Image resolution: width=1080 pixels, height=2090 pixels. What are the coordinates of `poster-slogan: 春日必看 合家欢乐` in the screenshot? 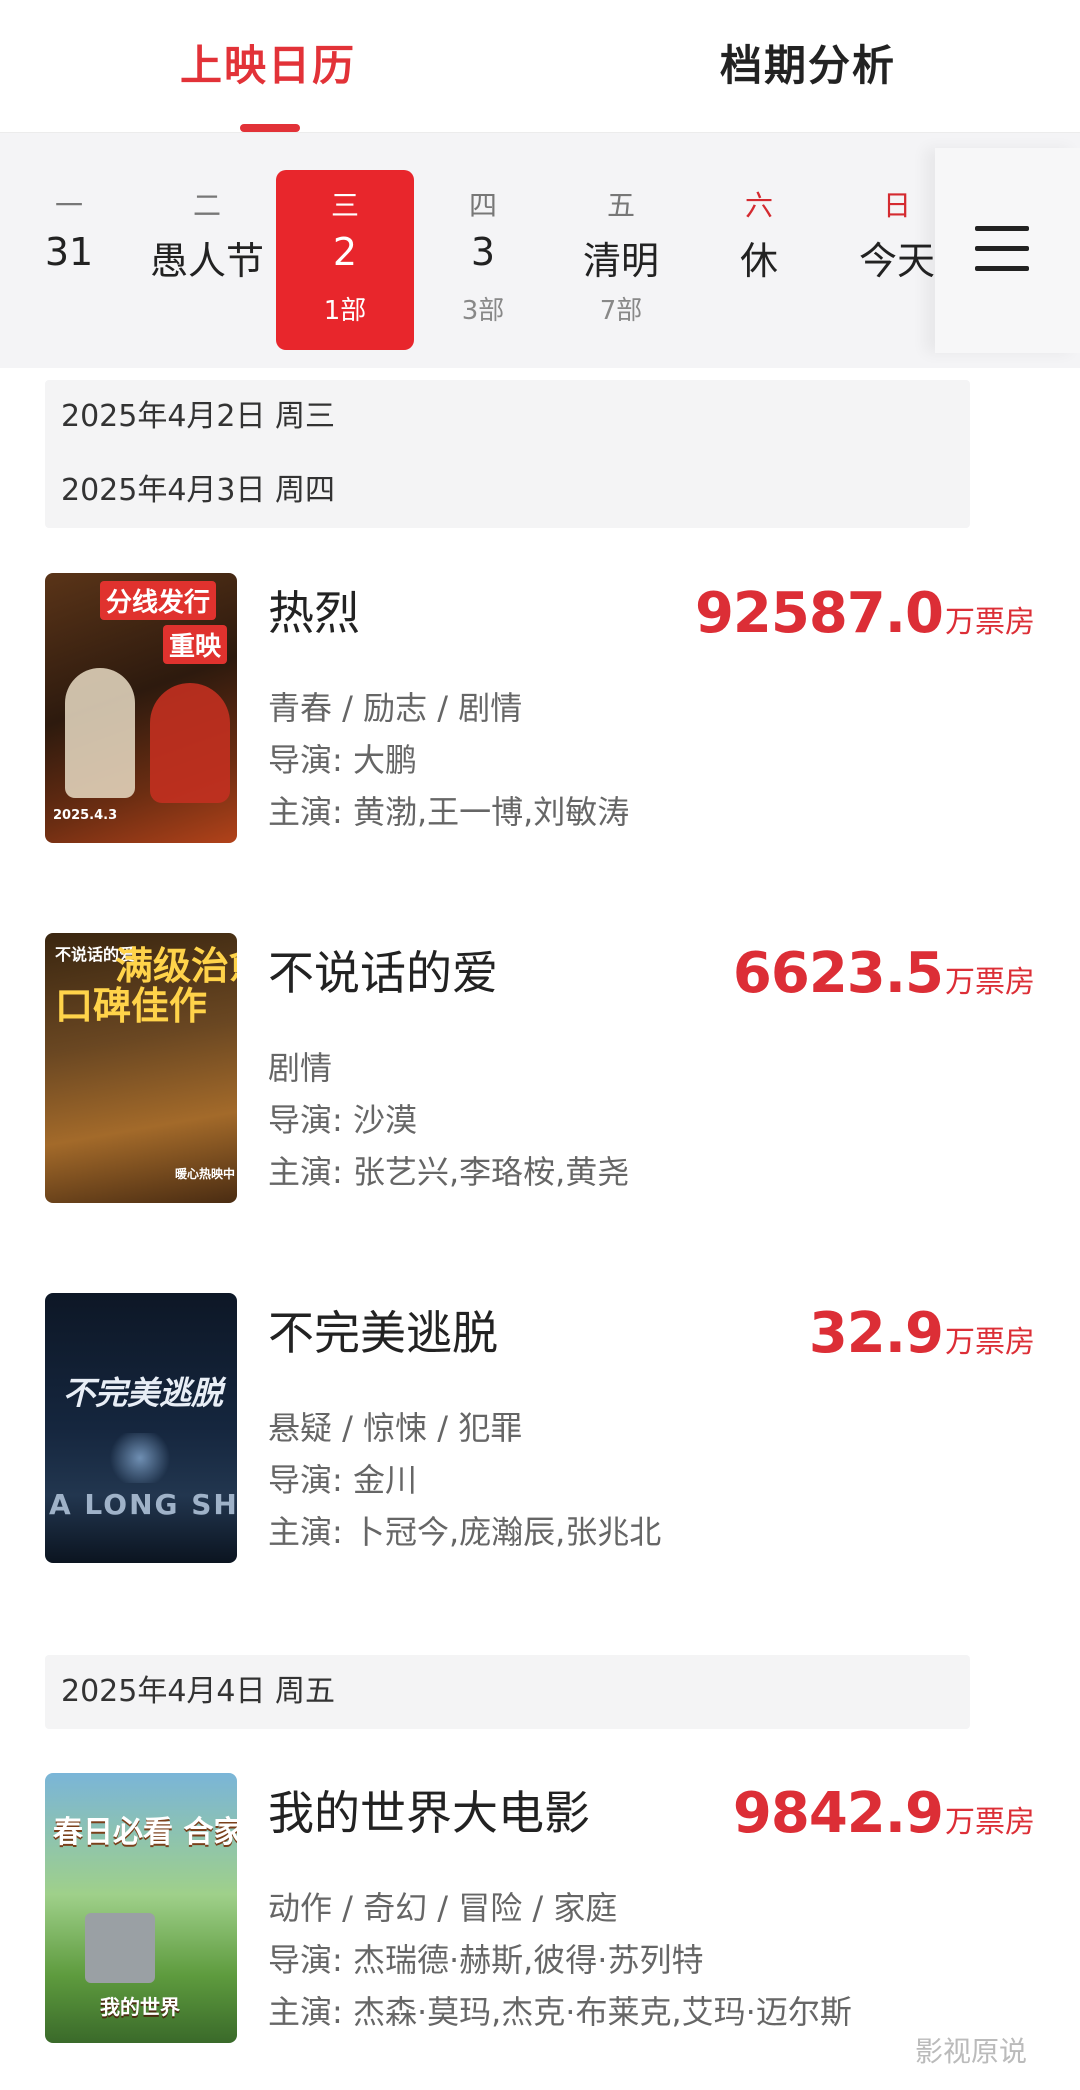 It's located at (145, 1832).